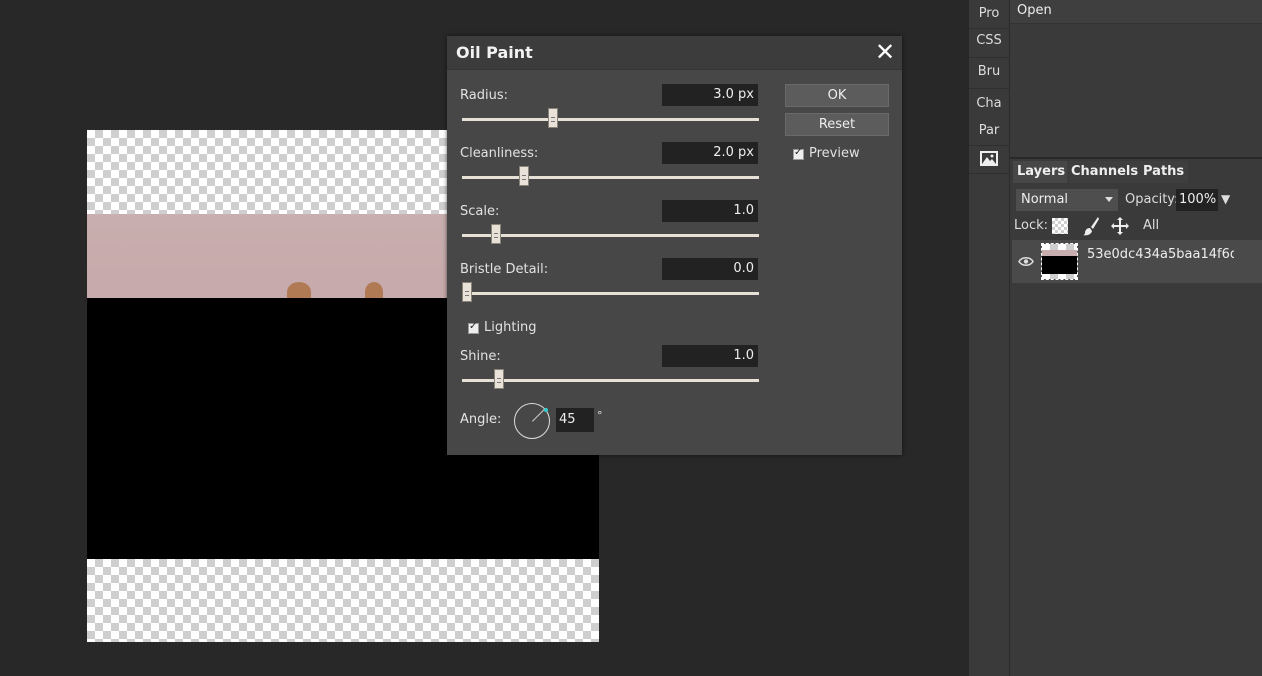 This screenshot has height=676, width=1262. What do you see at coordinates (674, 53) in the screenshot?
I see `dialog-titlebar: Oil Paint ✕` at bounding box center [674, 53].